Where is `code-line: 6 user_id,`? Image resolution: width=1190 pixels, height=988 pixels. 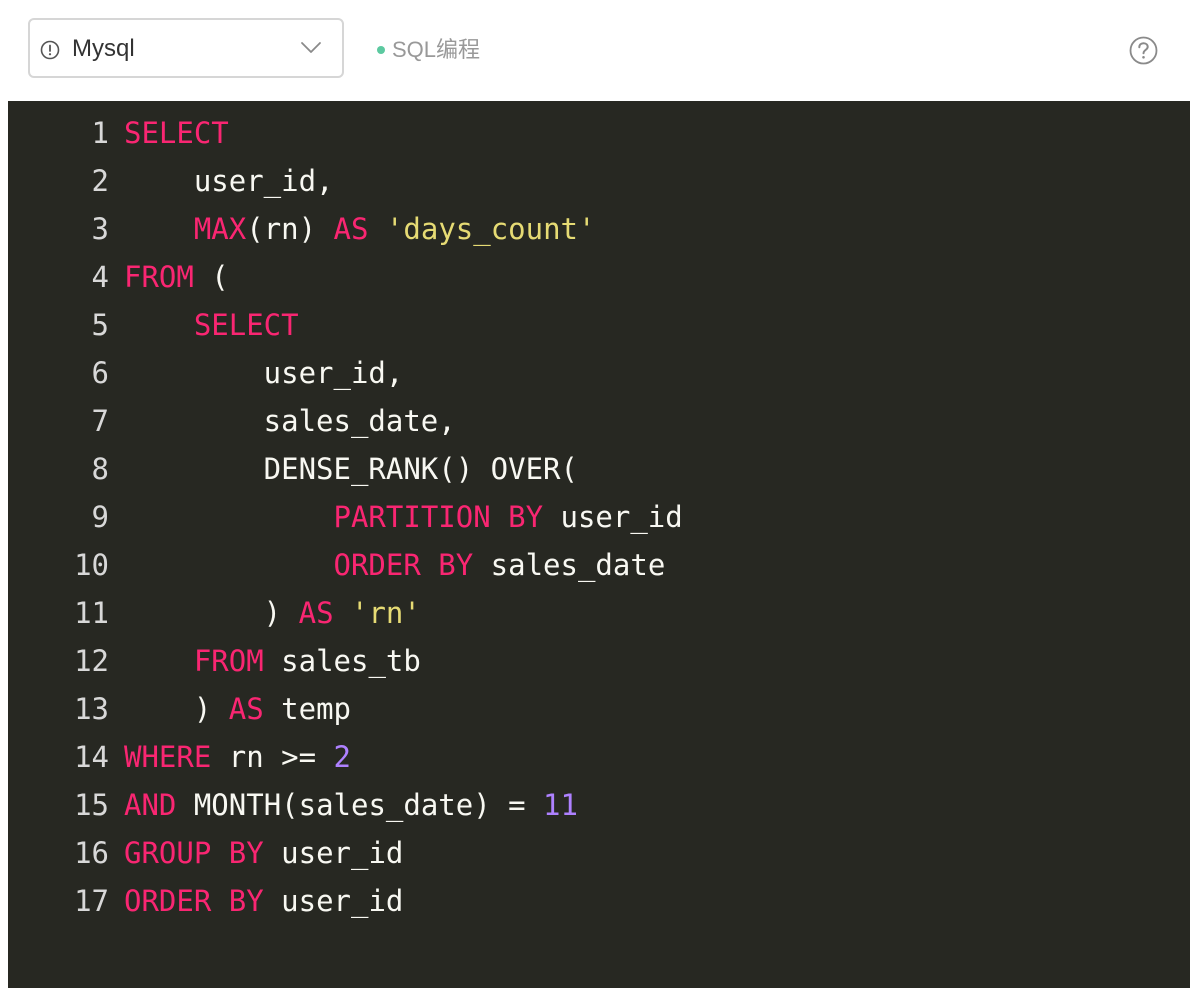
code-line: 6 user_id, is located at coordinates (599, 373).